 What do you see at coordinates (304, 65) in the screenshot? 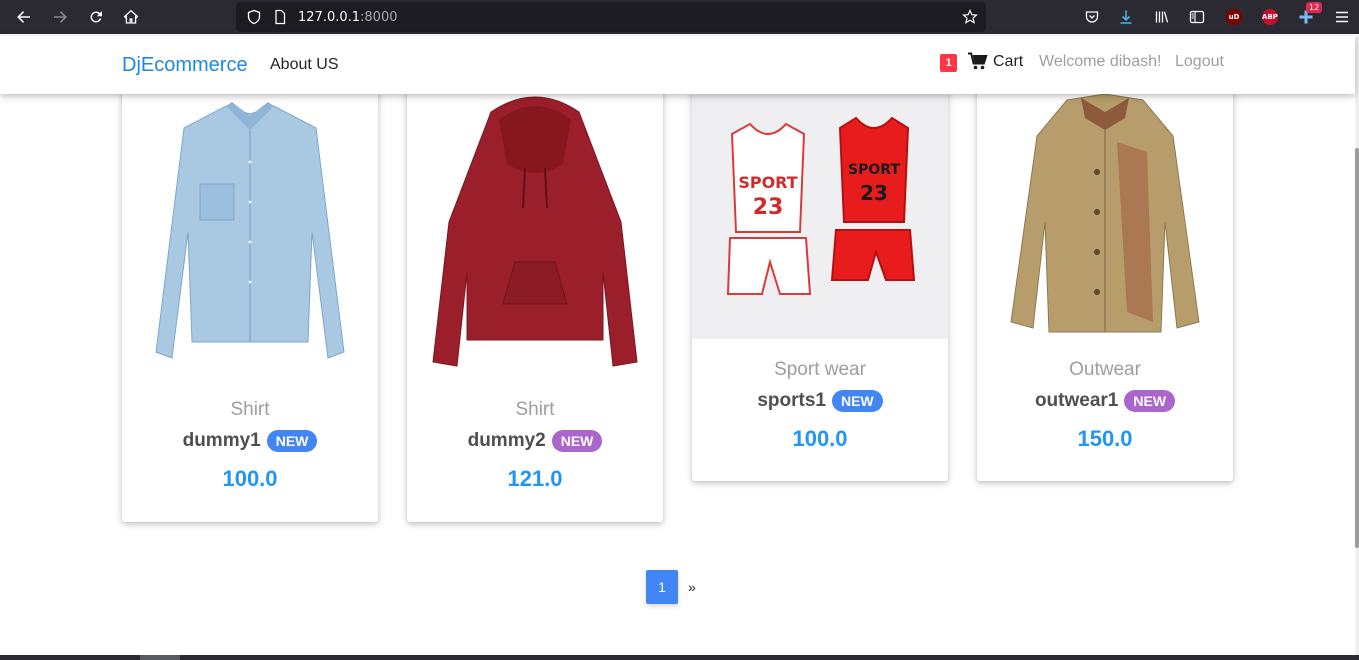
I see `about-us-link: About US` at bounding box center [304, 65].